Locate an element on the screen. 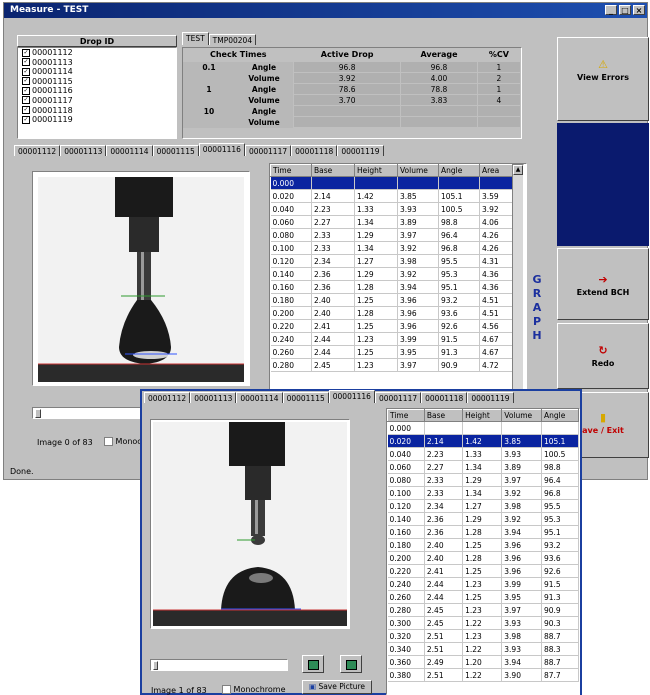 The width and height of the screenshot is (650, 695). grid-row: 0.120 2.34 1.27 3.98 95.5 4.31 is located at coordinates (392, 261).